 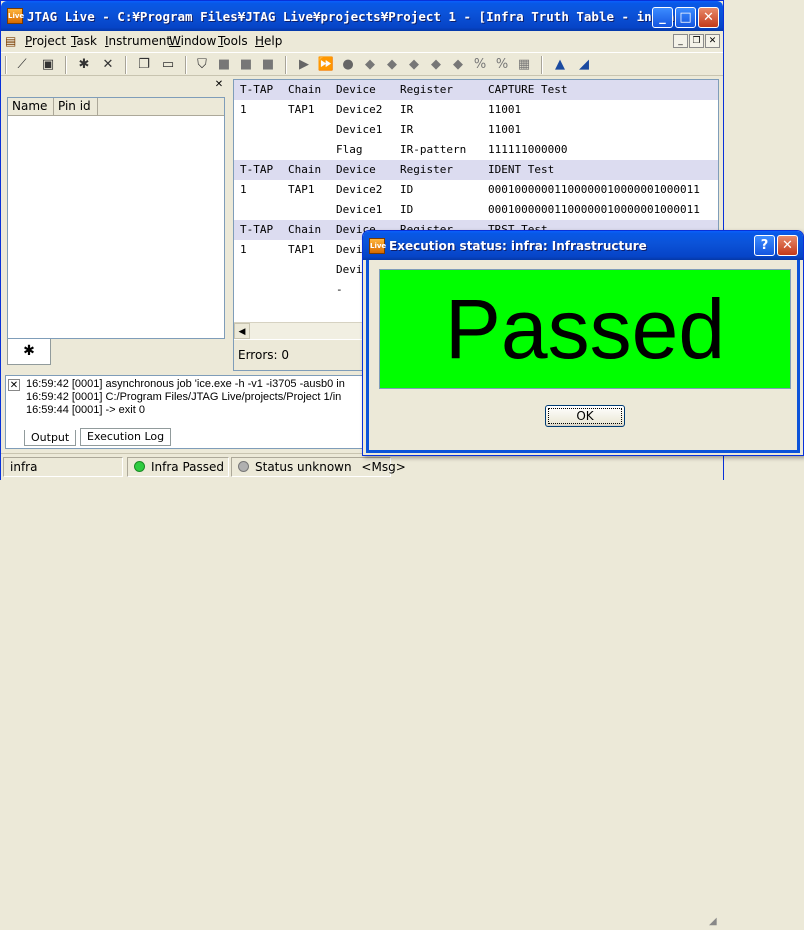 I want to click on menu-project-label: roject, so click(x=49, y=41).